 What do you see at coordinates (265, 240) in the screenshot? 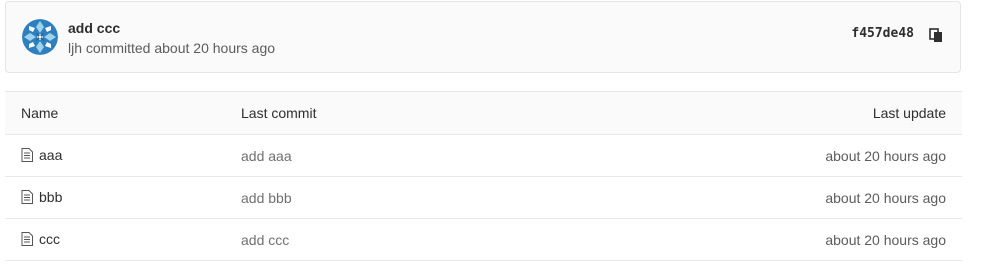
I see `commit-message-link: add ccc` at bounding box center [265, 240].